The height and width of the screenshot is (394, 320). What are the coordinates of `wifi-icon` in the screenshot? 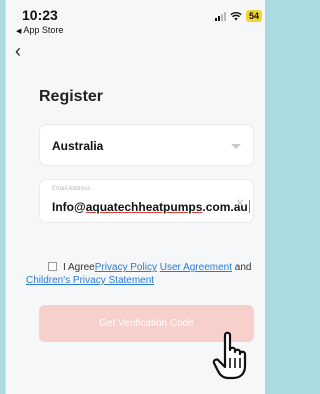 It's located at (236, 16).